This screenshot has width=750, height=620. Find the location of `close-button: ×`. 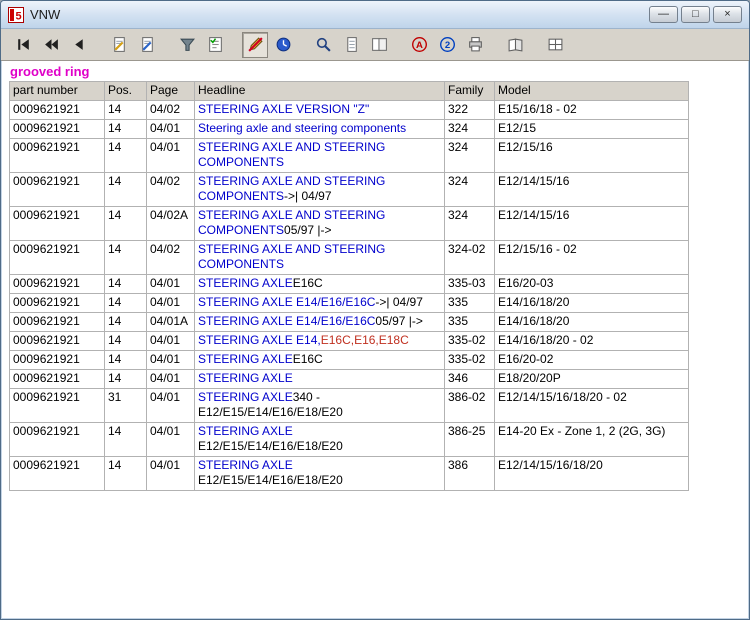

close-button: × is located at coordinates (727, 14).